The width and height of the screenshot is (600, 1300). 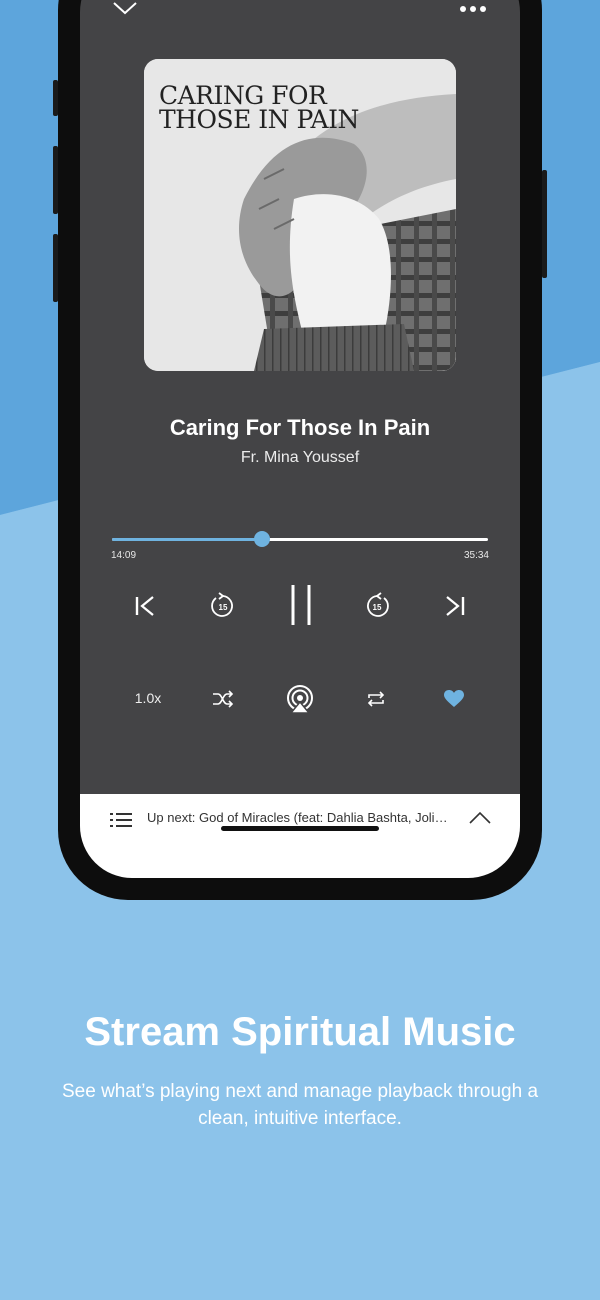 What do you see at coordinates (55, 98) in the screenshot?
I see `phone-side-button` at bounding box center [55, 98].